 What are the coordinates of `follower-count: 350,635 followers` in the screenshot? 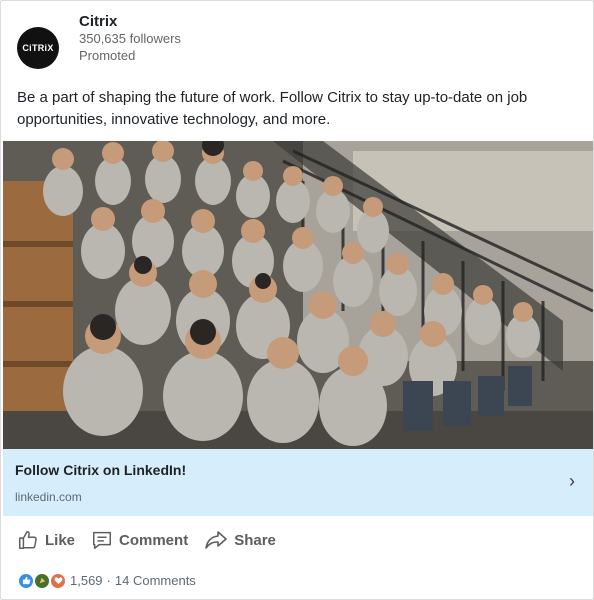 It's located at (130, 38).